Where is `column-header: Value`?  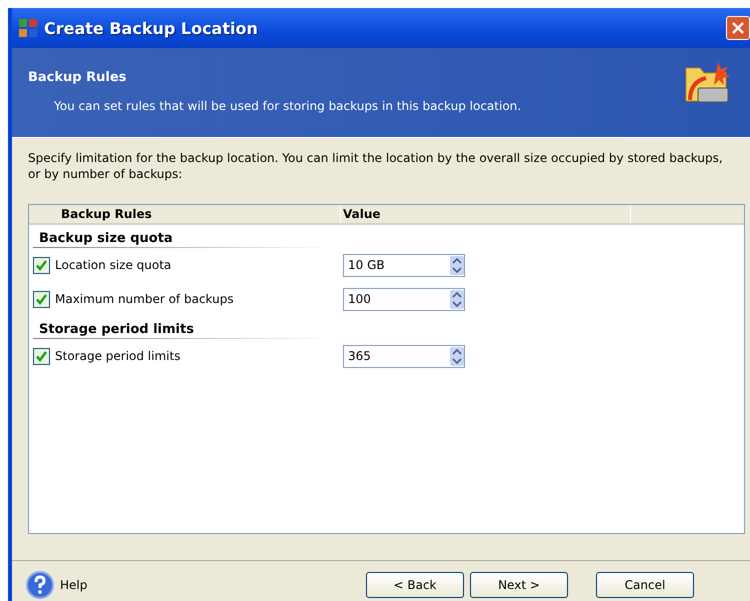 column-header: Value is located at coordinates (486, 214).